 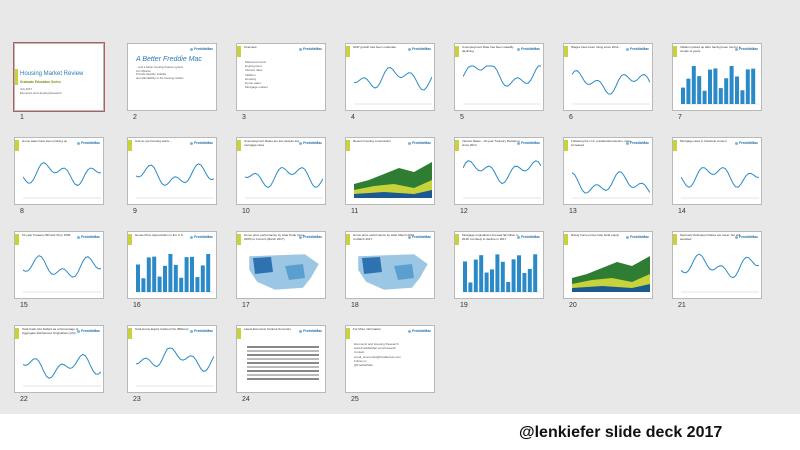 What do you see at coordinates (680, 117) in the screenshot?
I see `slide-number: 7` at bounding box center [680, 117].